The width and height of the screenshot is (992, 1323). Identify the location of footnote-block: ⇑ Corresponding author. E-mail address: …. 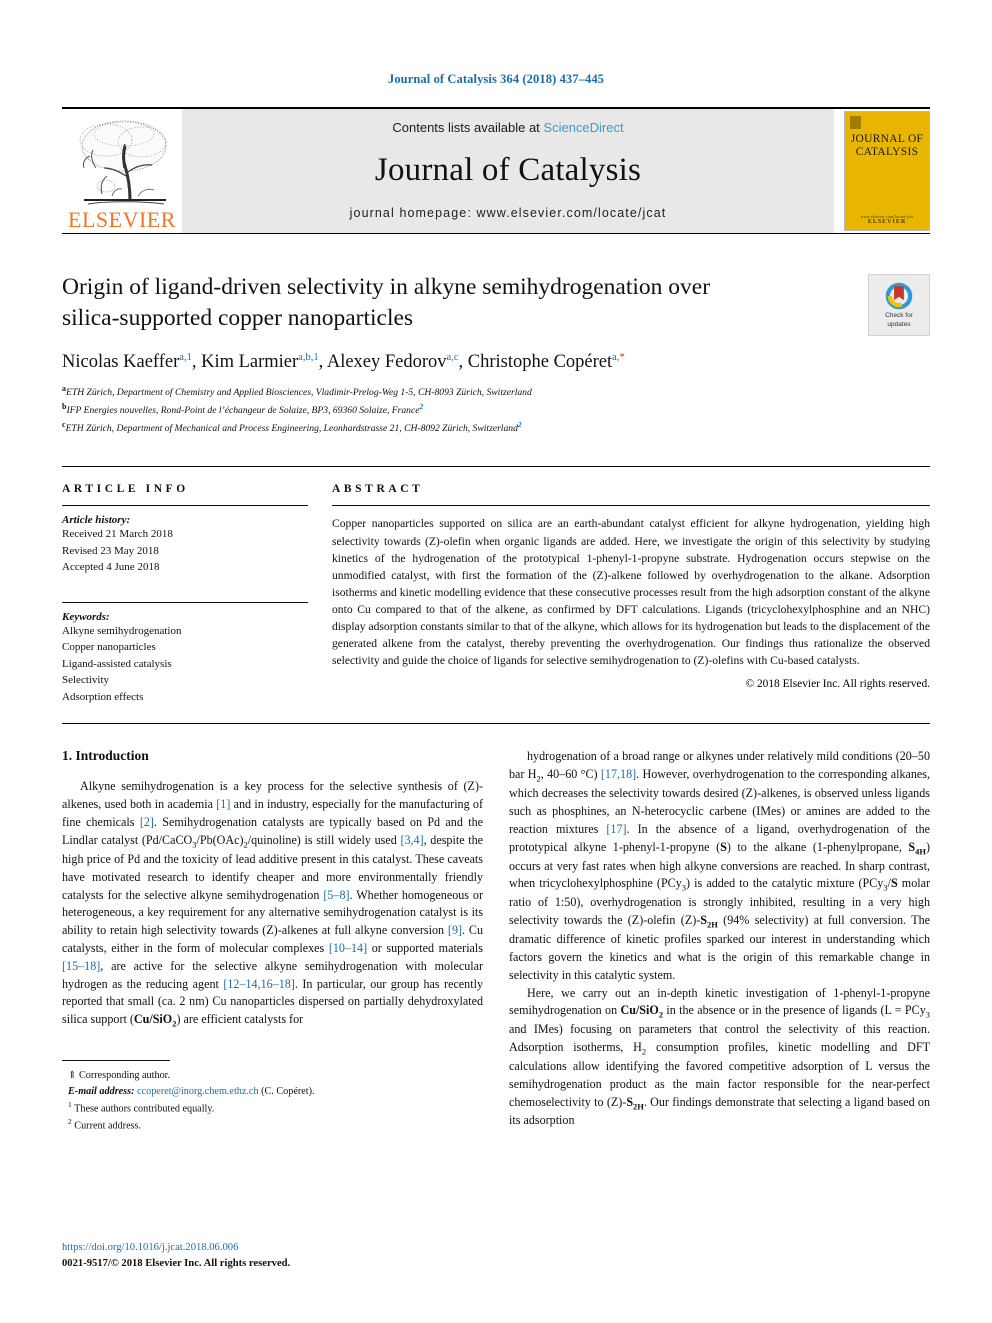
(272, 1093).